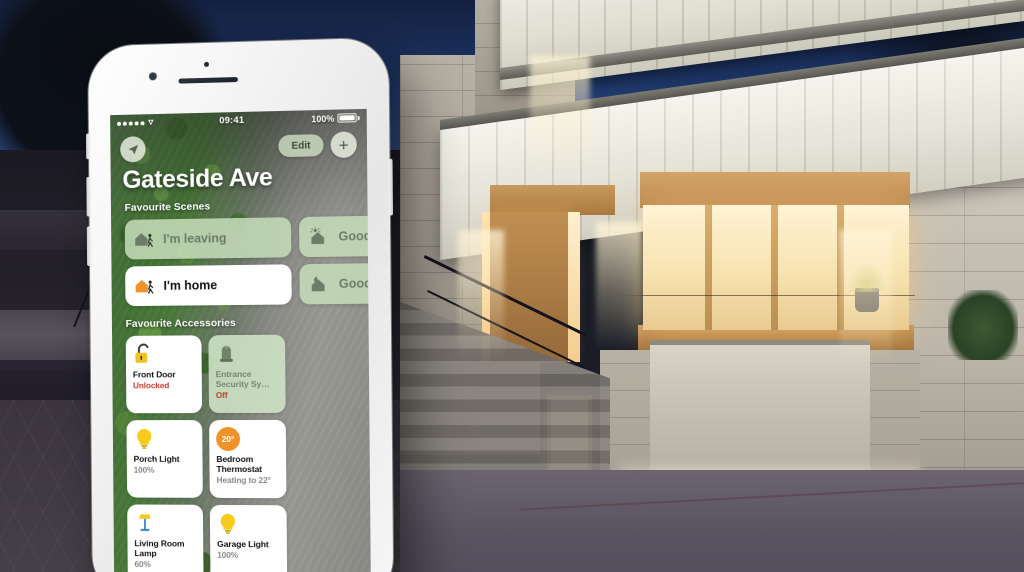  What do you see at coordinates (208, 80) in the screenshot?
I see `earpiece-speaker` at bounding box center [208, 80].